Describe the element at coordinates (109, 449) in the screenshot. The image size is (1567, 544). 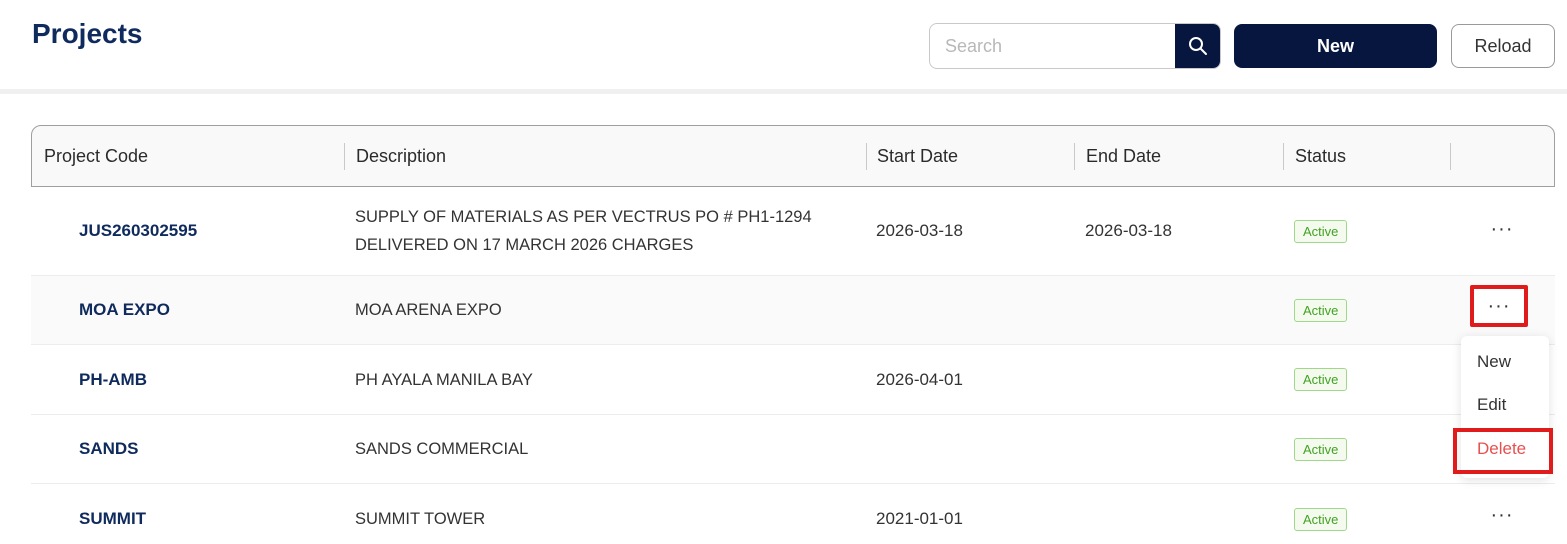
I see `project-code: SANDS` at that location.